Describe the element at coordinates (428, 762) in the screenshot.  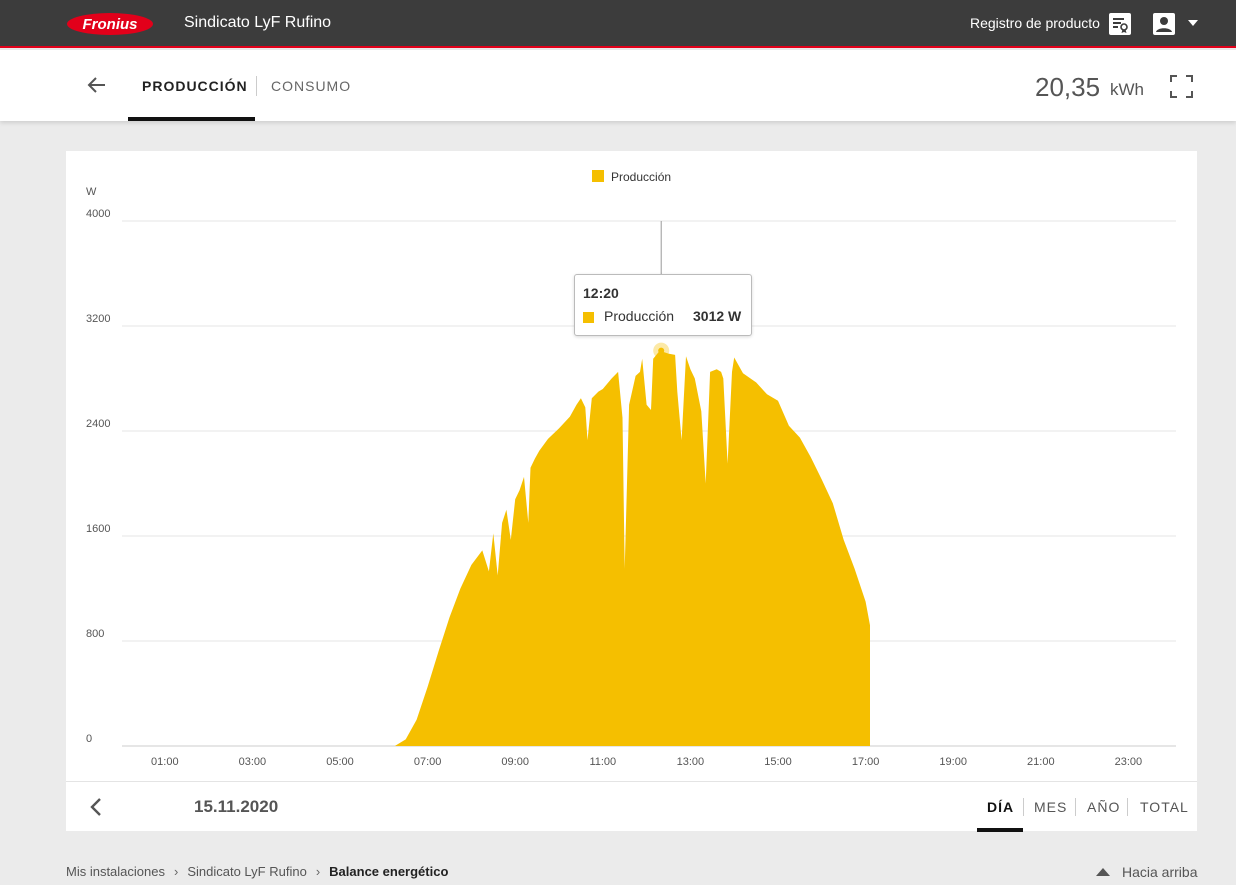
I see `x-tick-label: 07:00` at that location.